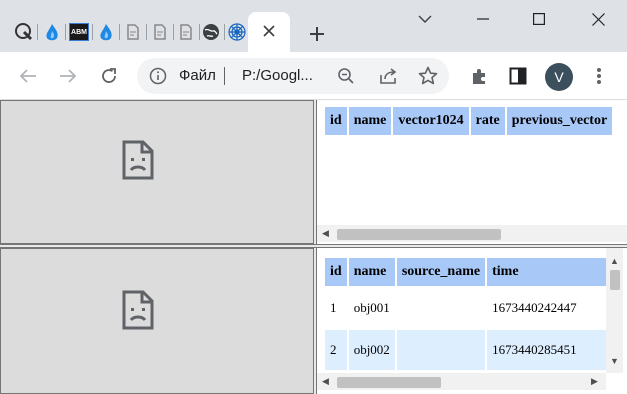 The width and height of the screenshot is (627, 394). I want to click on share-icon, so click(389, 78).